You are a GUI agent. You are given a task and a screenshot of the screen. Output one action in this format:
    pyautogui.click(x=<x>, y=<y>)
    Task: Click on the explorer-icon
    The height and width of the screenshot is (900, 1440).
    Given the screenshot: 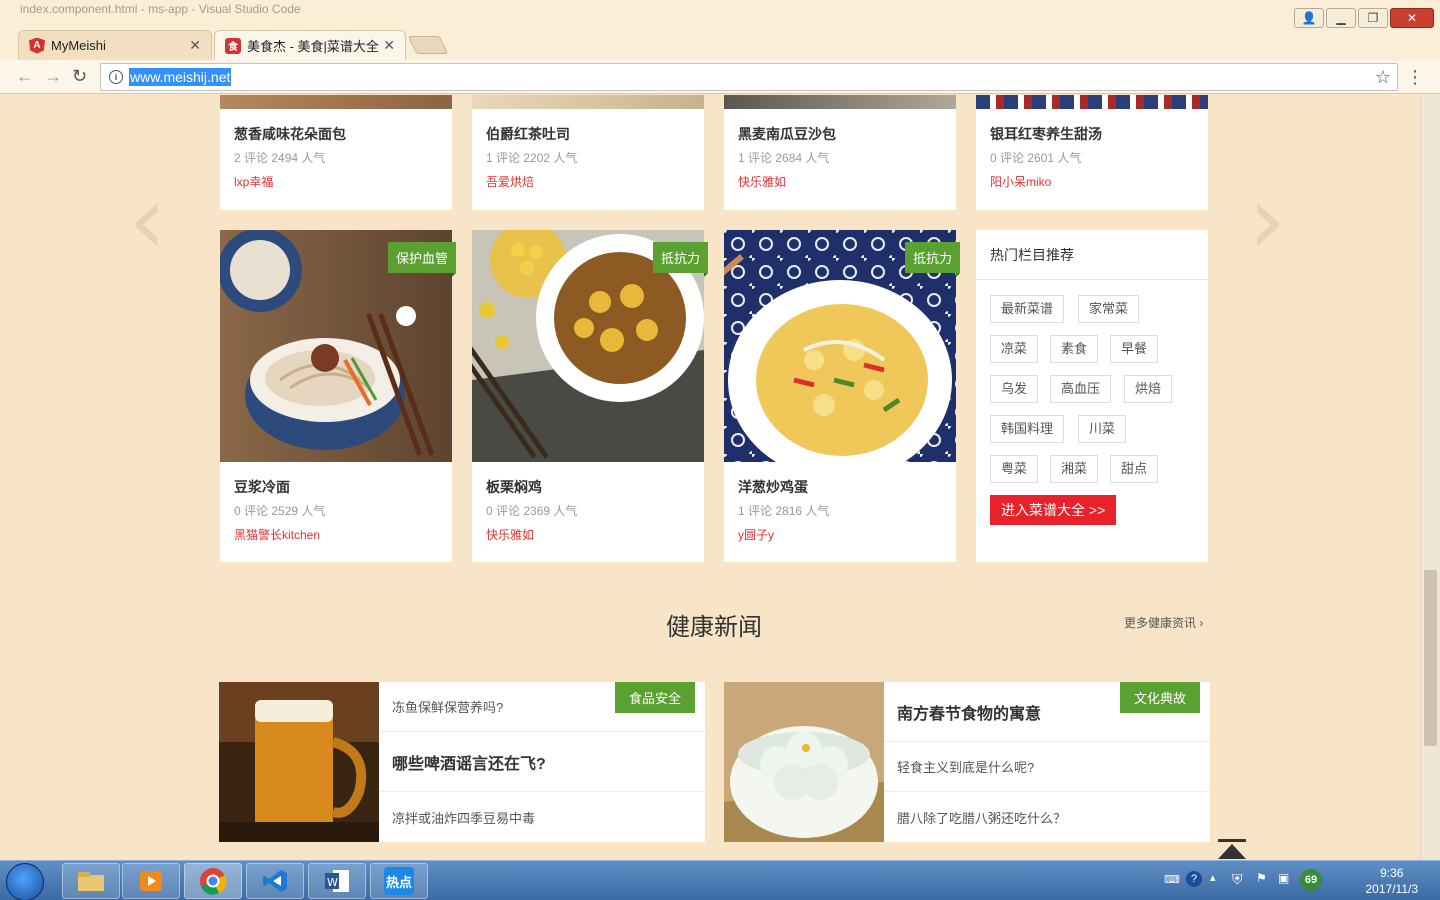 What is the action you would take?
    pyautogui.click(x=91, y=881)
    